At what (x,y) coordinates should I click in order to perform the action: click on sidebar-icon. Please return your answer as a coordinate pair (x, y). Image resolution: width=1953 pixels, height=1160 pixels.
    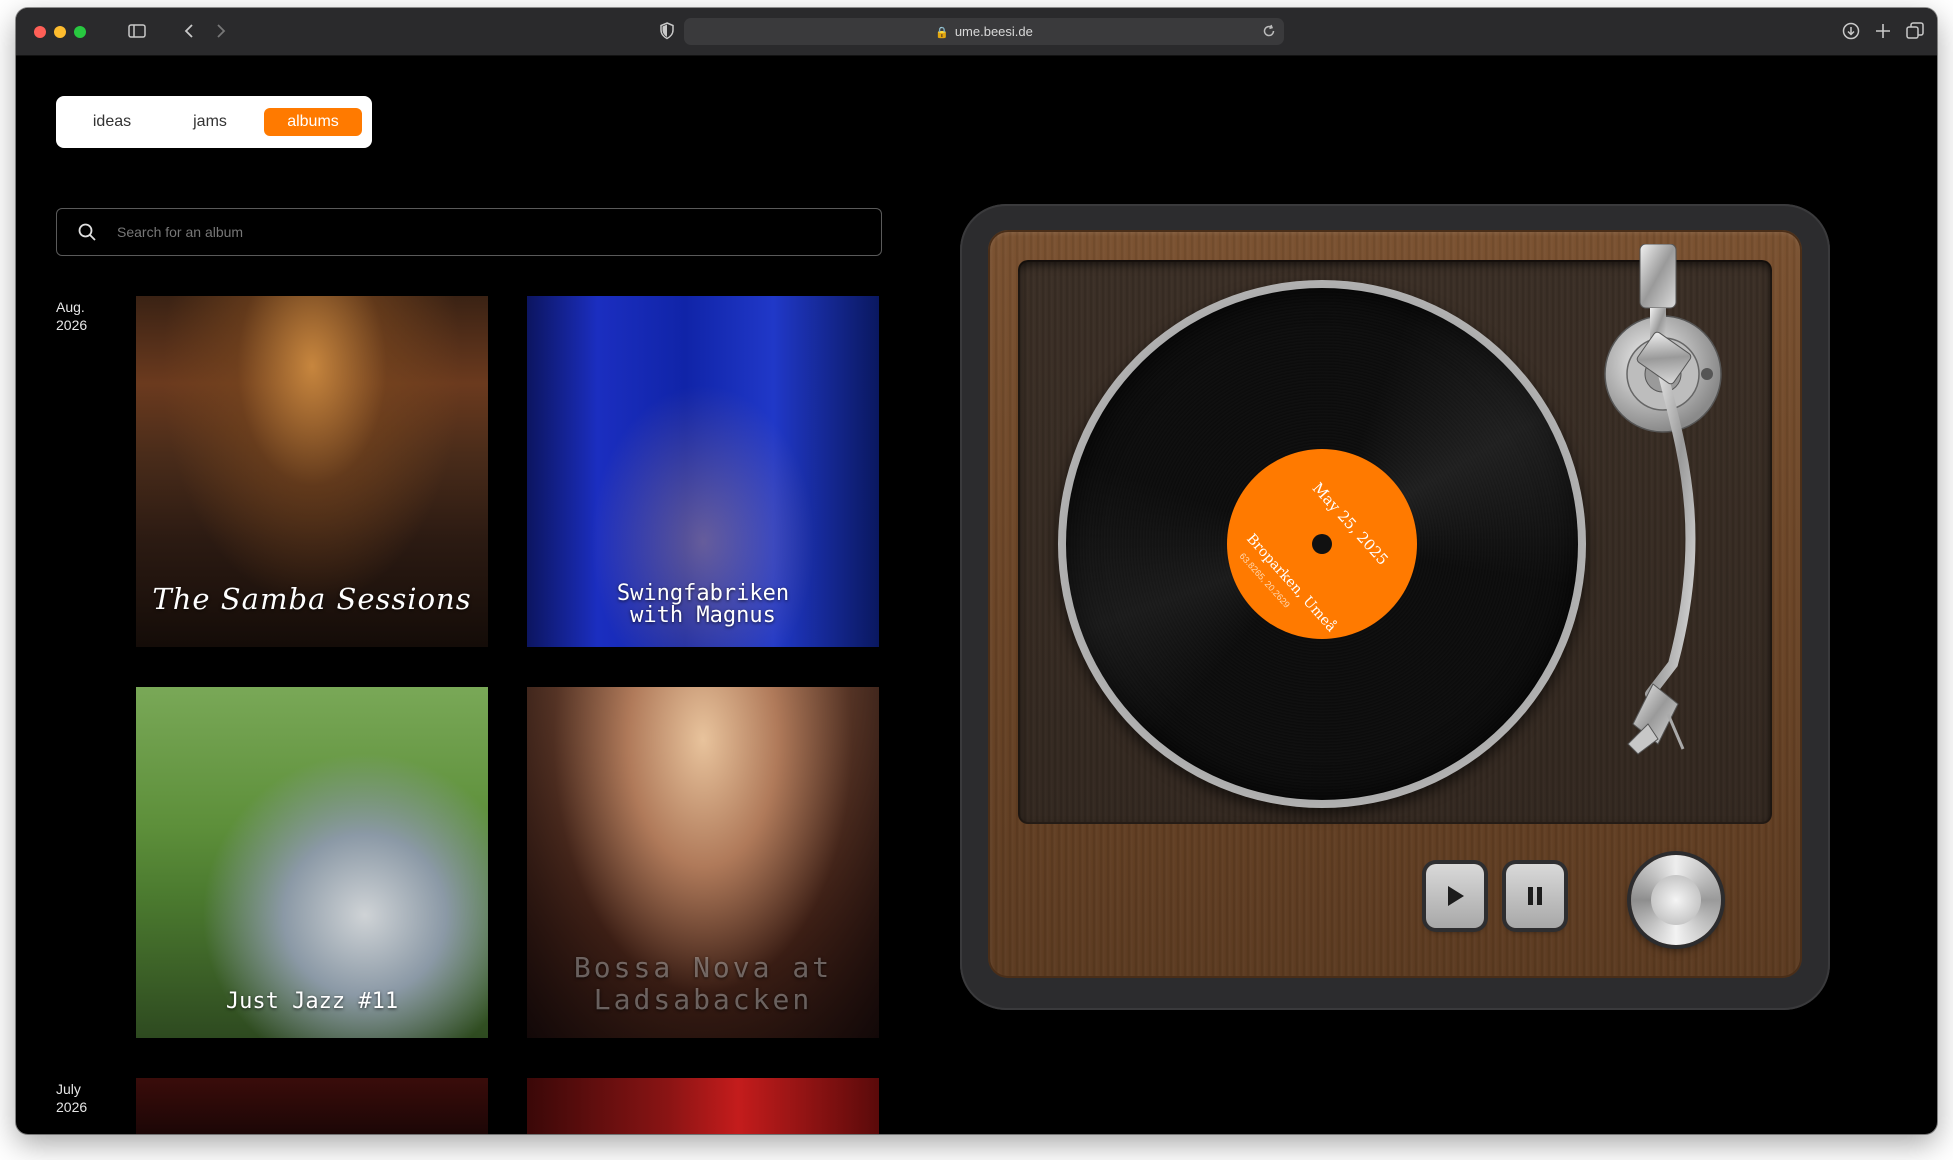
    Looking at the image, I should click on (137, 31).